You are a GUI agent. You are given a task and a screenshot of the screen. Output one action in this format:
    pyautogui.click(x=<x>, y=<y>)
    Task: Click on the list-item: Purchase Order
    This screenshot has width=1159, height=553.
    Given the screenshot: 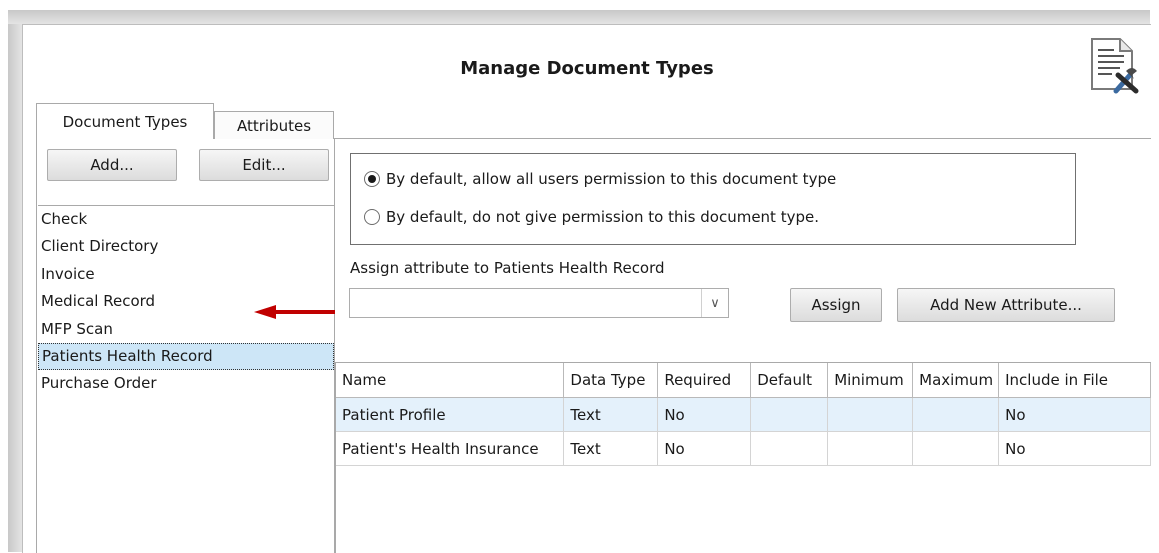 What is the action you would take?
    pyautogui.click(x=186, y=383)
    